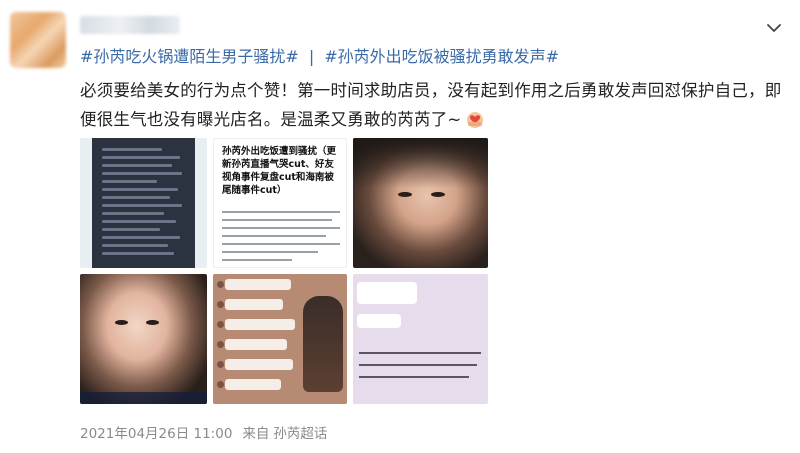 The width and height of the screenshot is (800, 453). Describe the element at coordinates (38, 40) in the screenshot. I see `avatar` at that location.